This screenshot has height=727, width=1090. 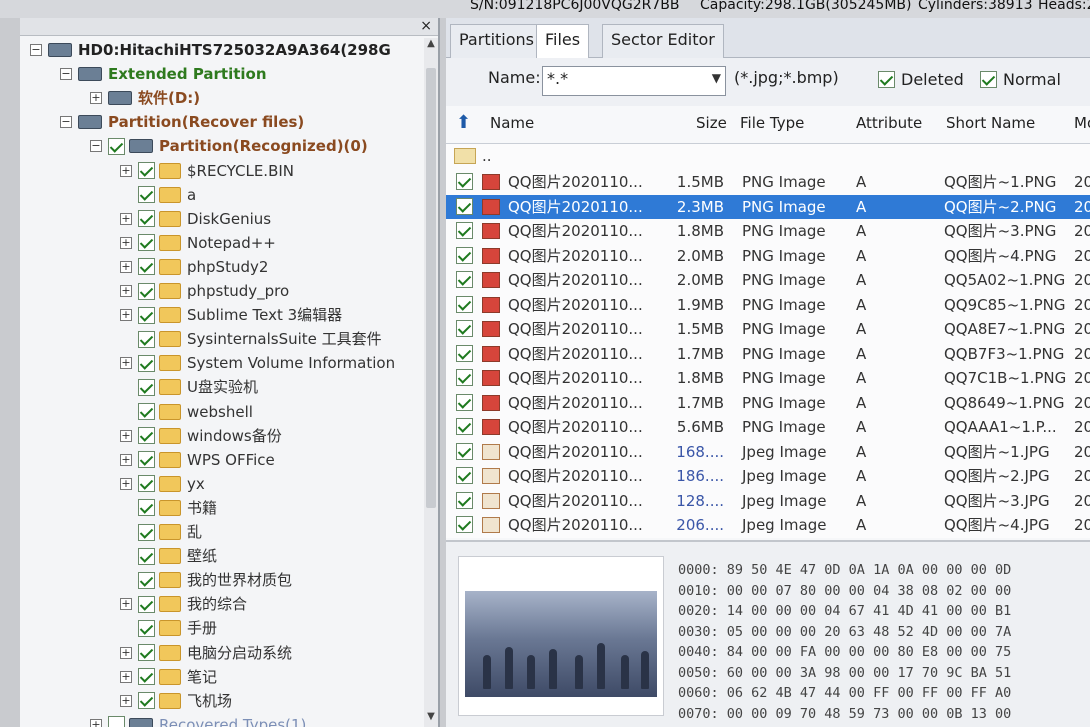 What do you see at coordinates (990, 123) in the screenshot?
I see `col-short-name: Short Name` at bounding box center [990, 123].